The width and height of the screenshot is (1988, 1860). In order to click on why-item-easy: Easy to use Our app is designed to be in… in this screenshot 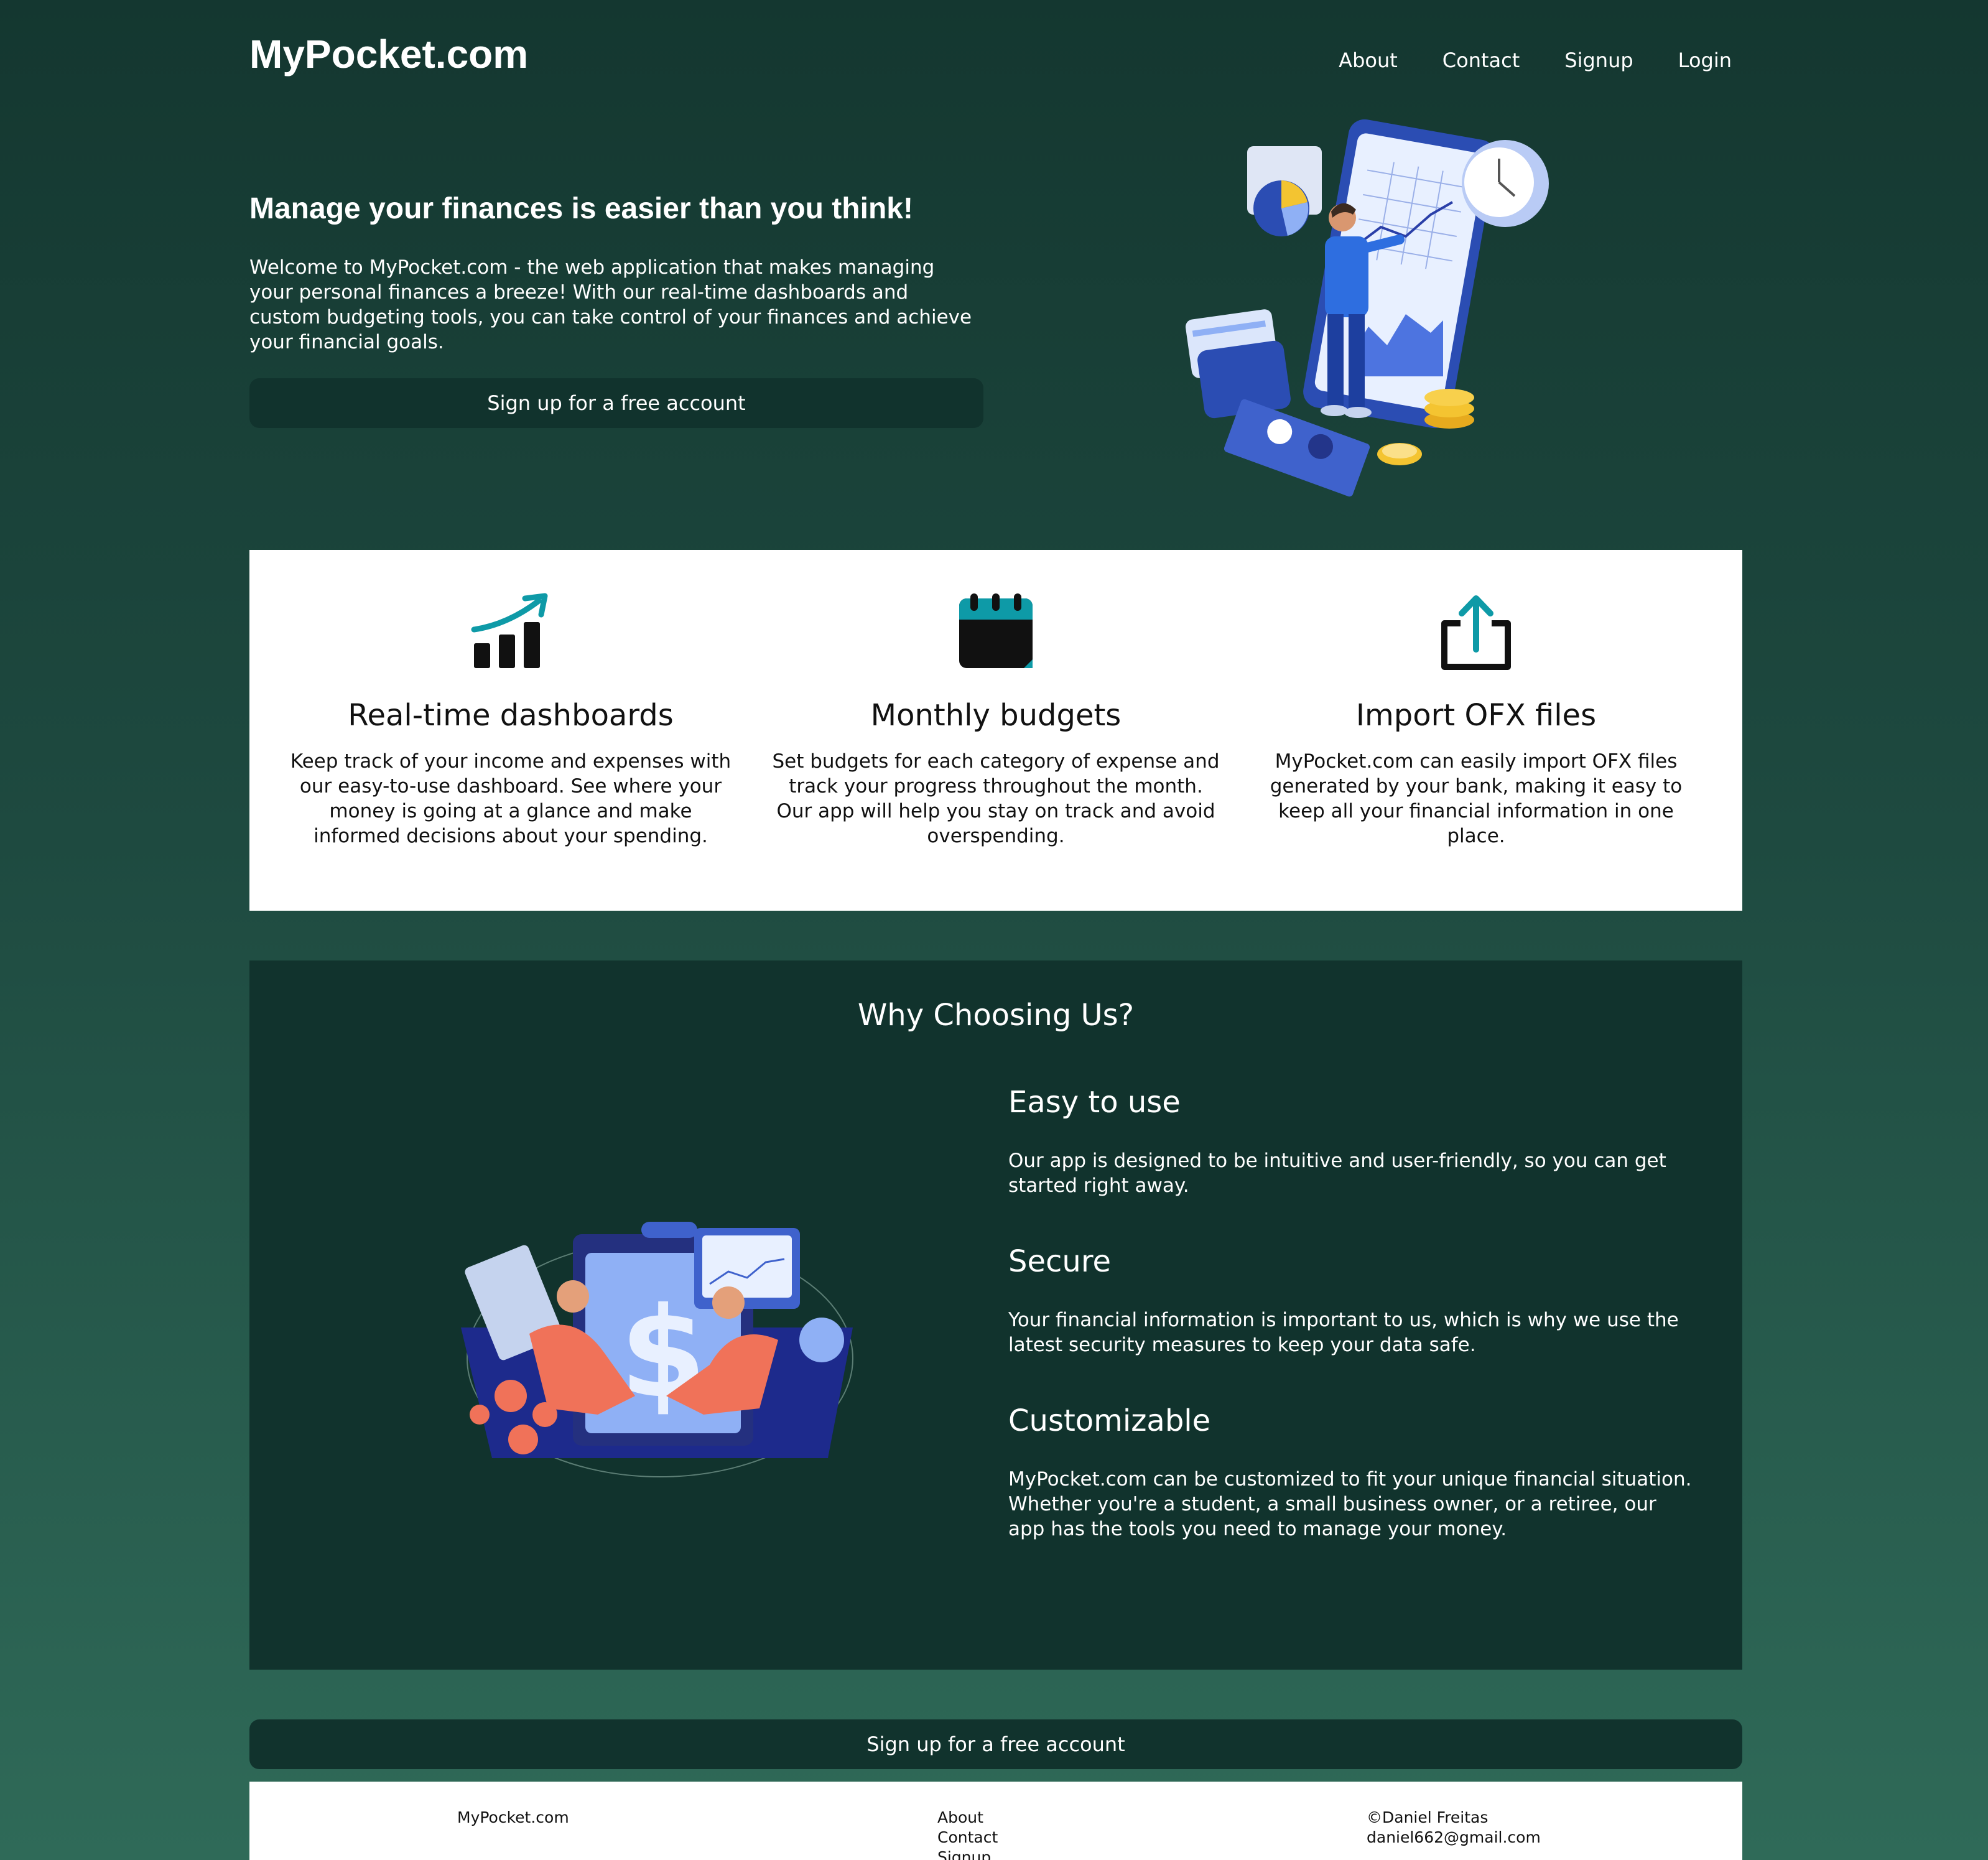, I will do `click(1350, 1141)`.